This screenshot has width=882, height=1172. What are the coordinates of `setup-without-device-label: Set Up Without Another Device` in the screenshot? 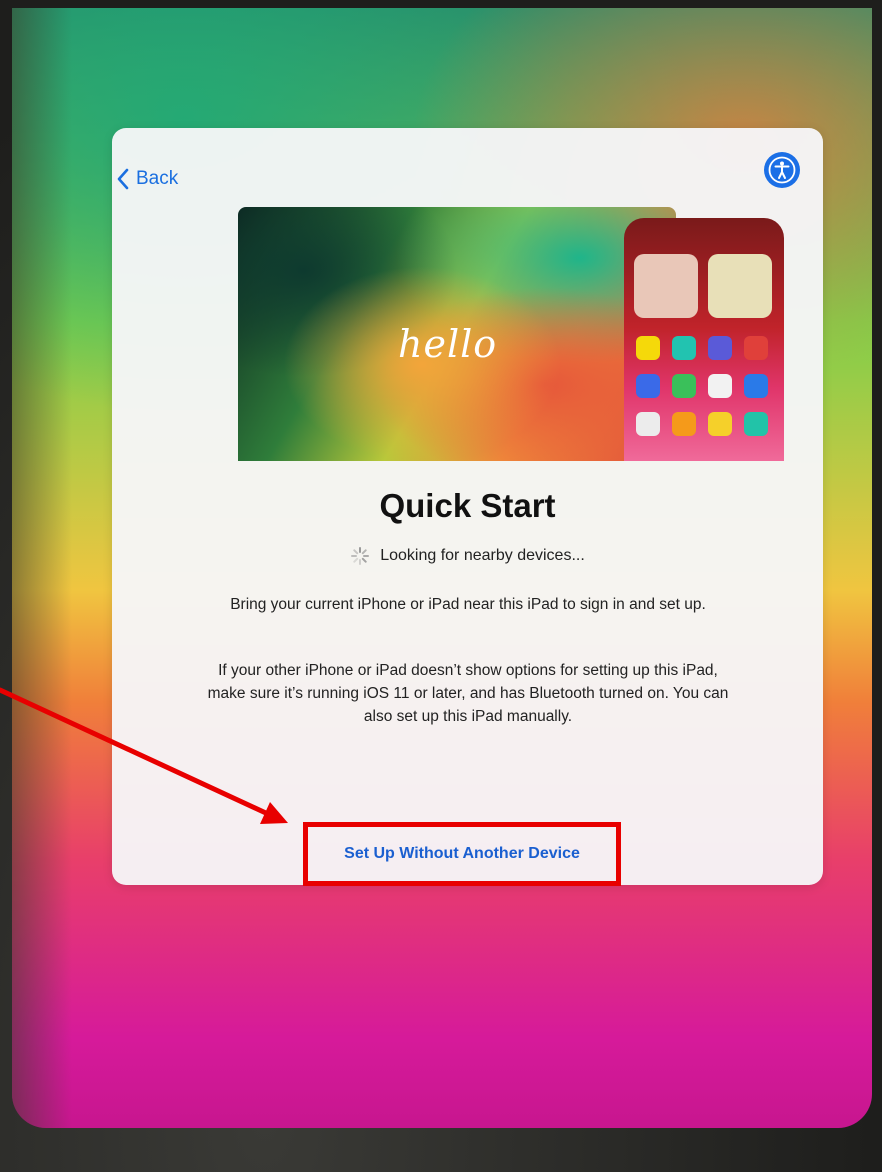 It's located at (462, 853).